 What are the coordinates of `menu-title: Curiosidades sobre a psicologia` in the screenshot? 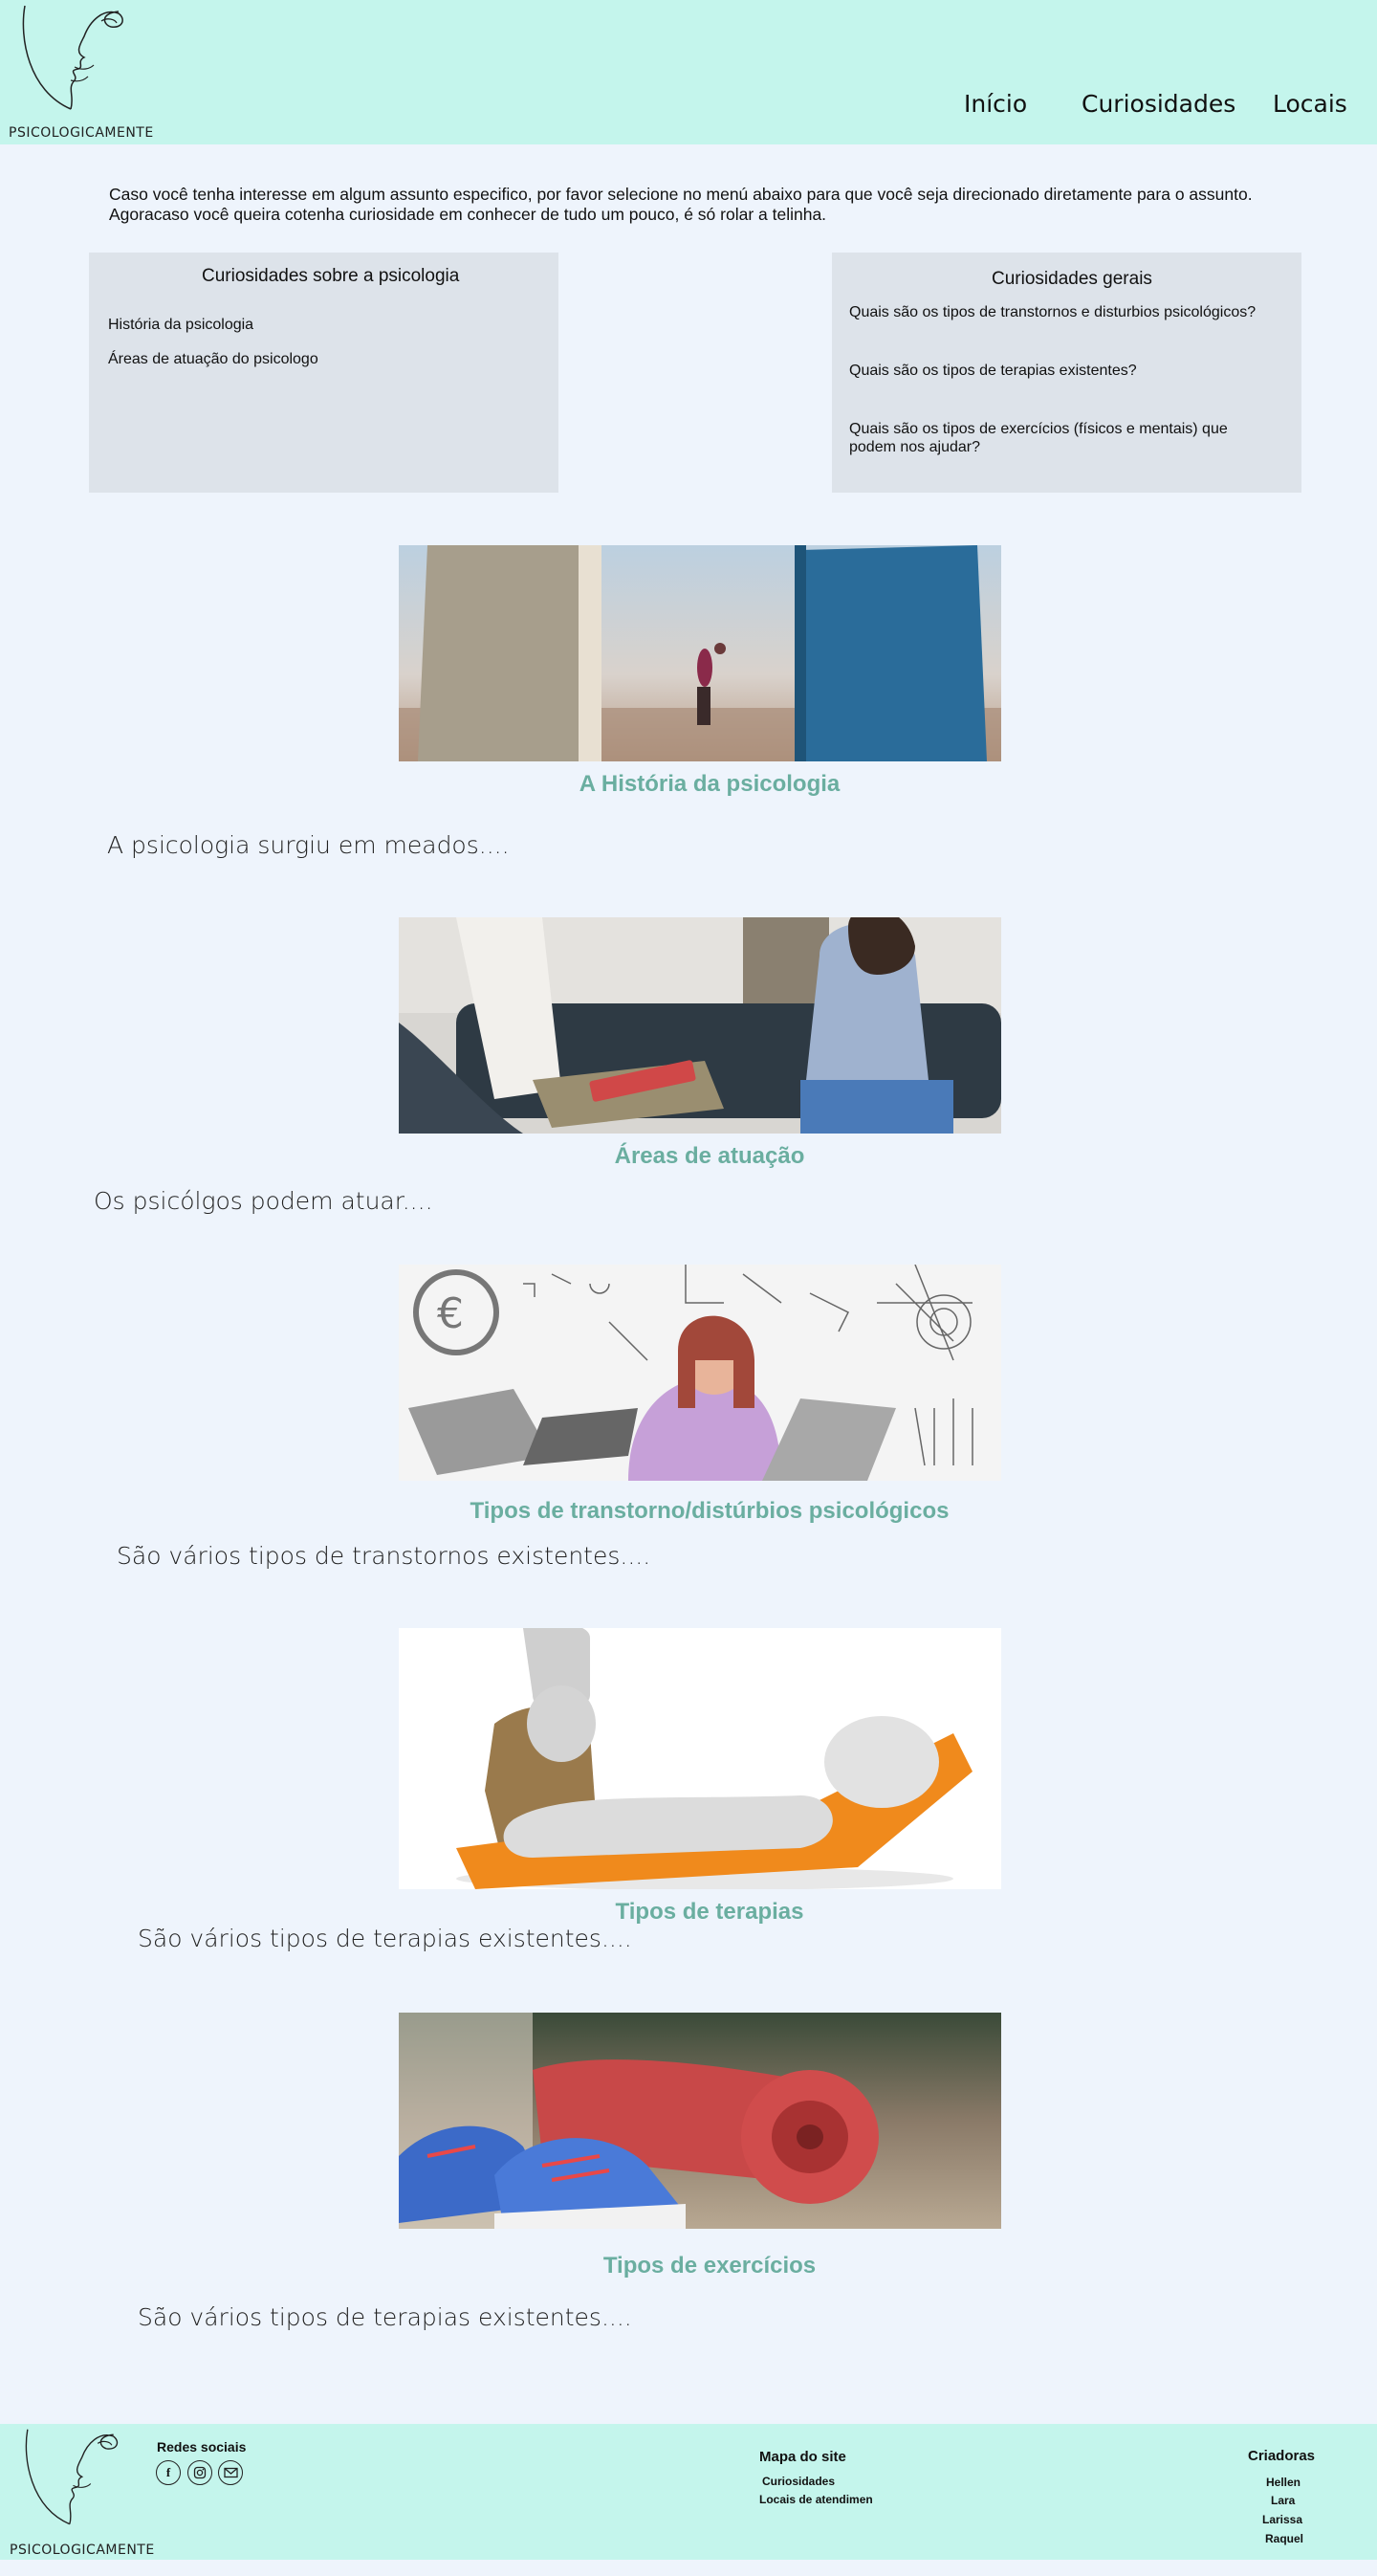 It's located at (331, 276).